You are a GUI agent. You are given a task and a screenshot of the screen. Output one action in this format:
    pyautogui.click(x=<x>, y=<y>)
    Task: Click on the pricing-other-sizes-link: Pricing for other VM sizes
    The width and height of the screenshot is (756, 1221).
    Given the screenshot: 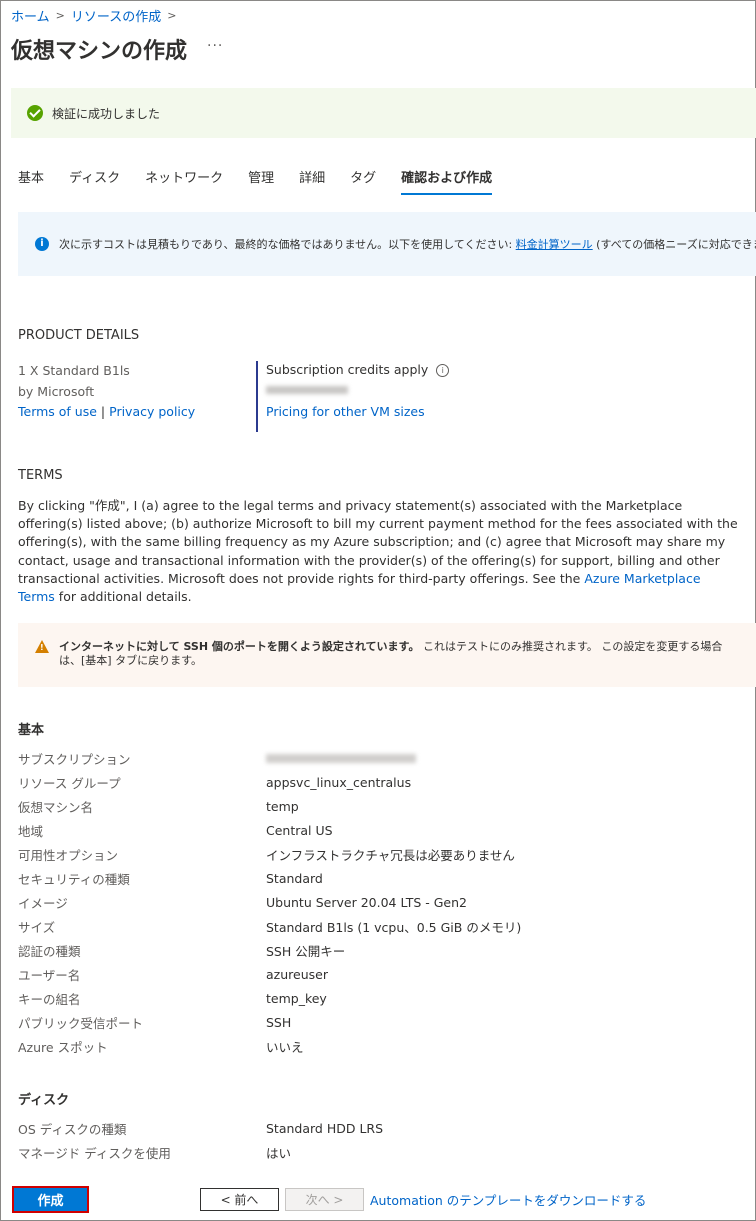 What is the action you would take?
    pyautogui.click(x=345, y=411)
    